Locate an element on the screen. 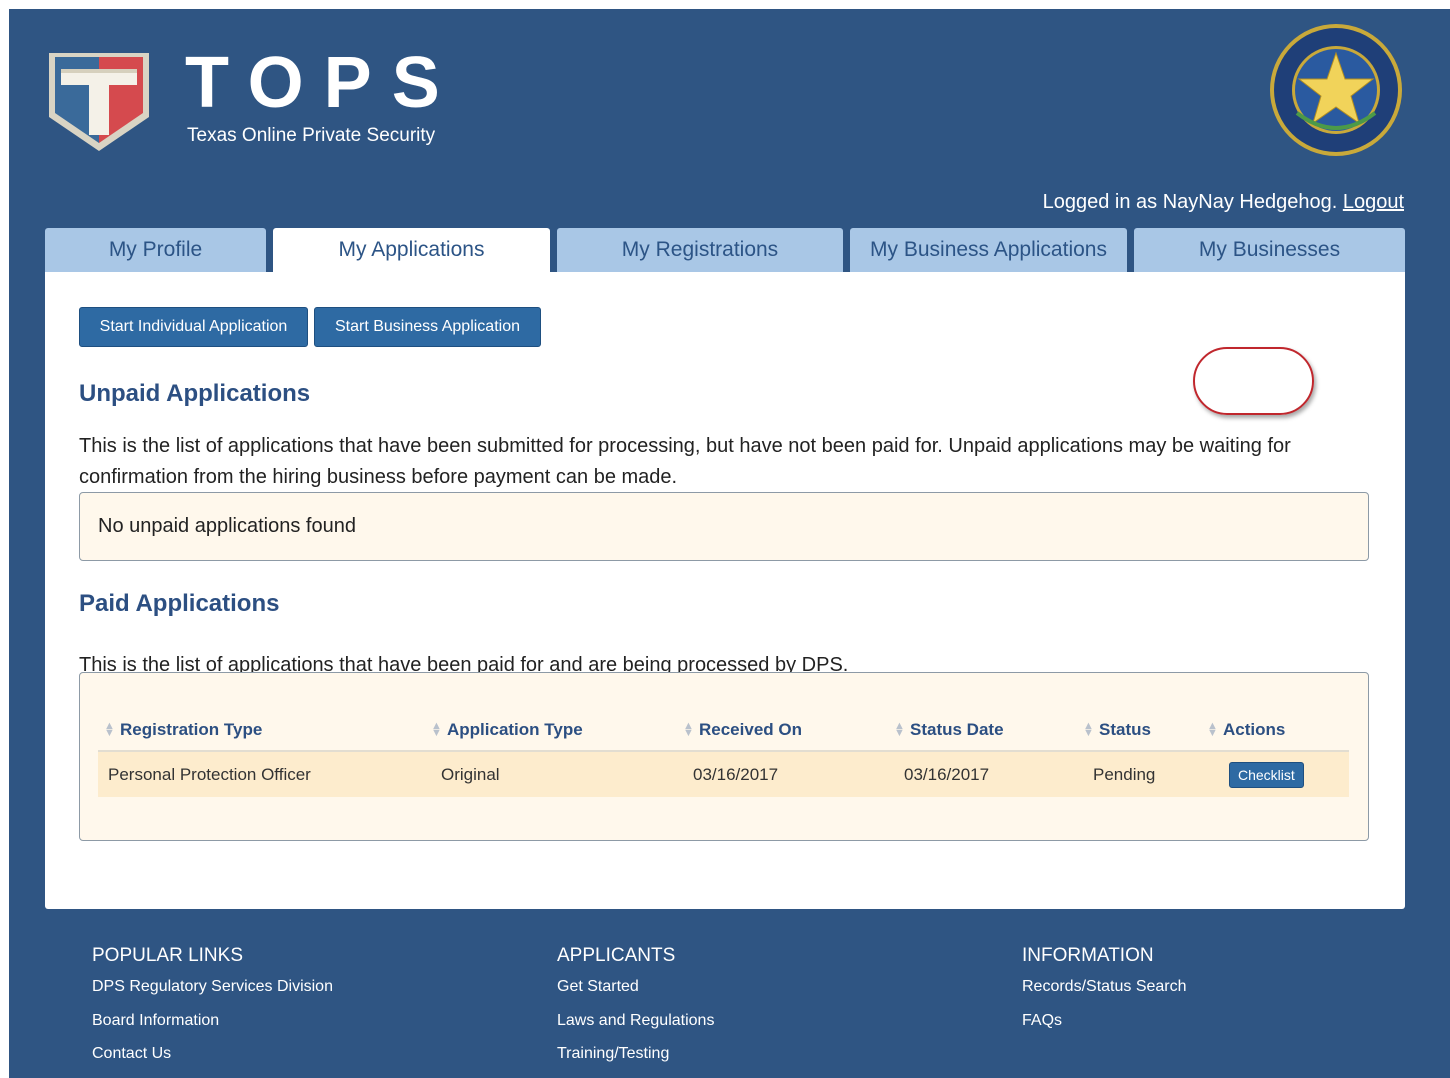  footer-link-contact-us: Contact Us is located at coordinates (212, 1054).